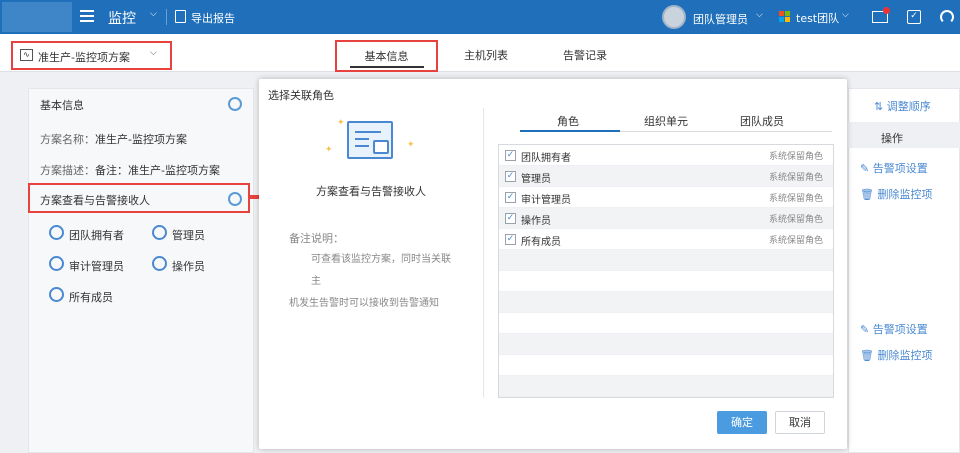 This screenshot has width=960, height=453. I want to click on tab-basic-info: 基本信息, so click(386, 56).